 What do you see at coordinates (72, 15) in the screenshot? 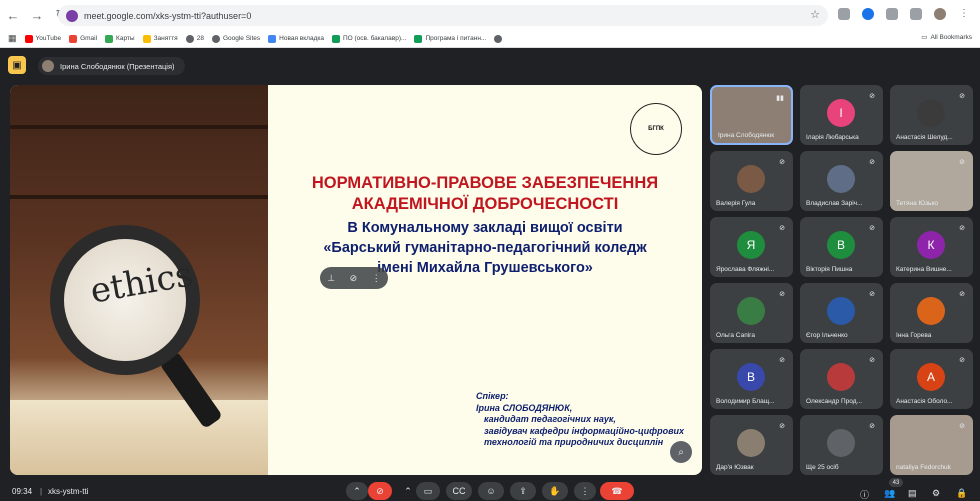
I see `site-info-icon` at bounding box center [72, 15].